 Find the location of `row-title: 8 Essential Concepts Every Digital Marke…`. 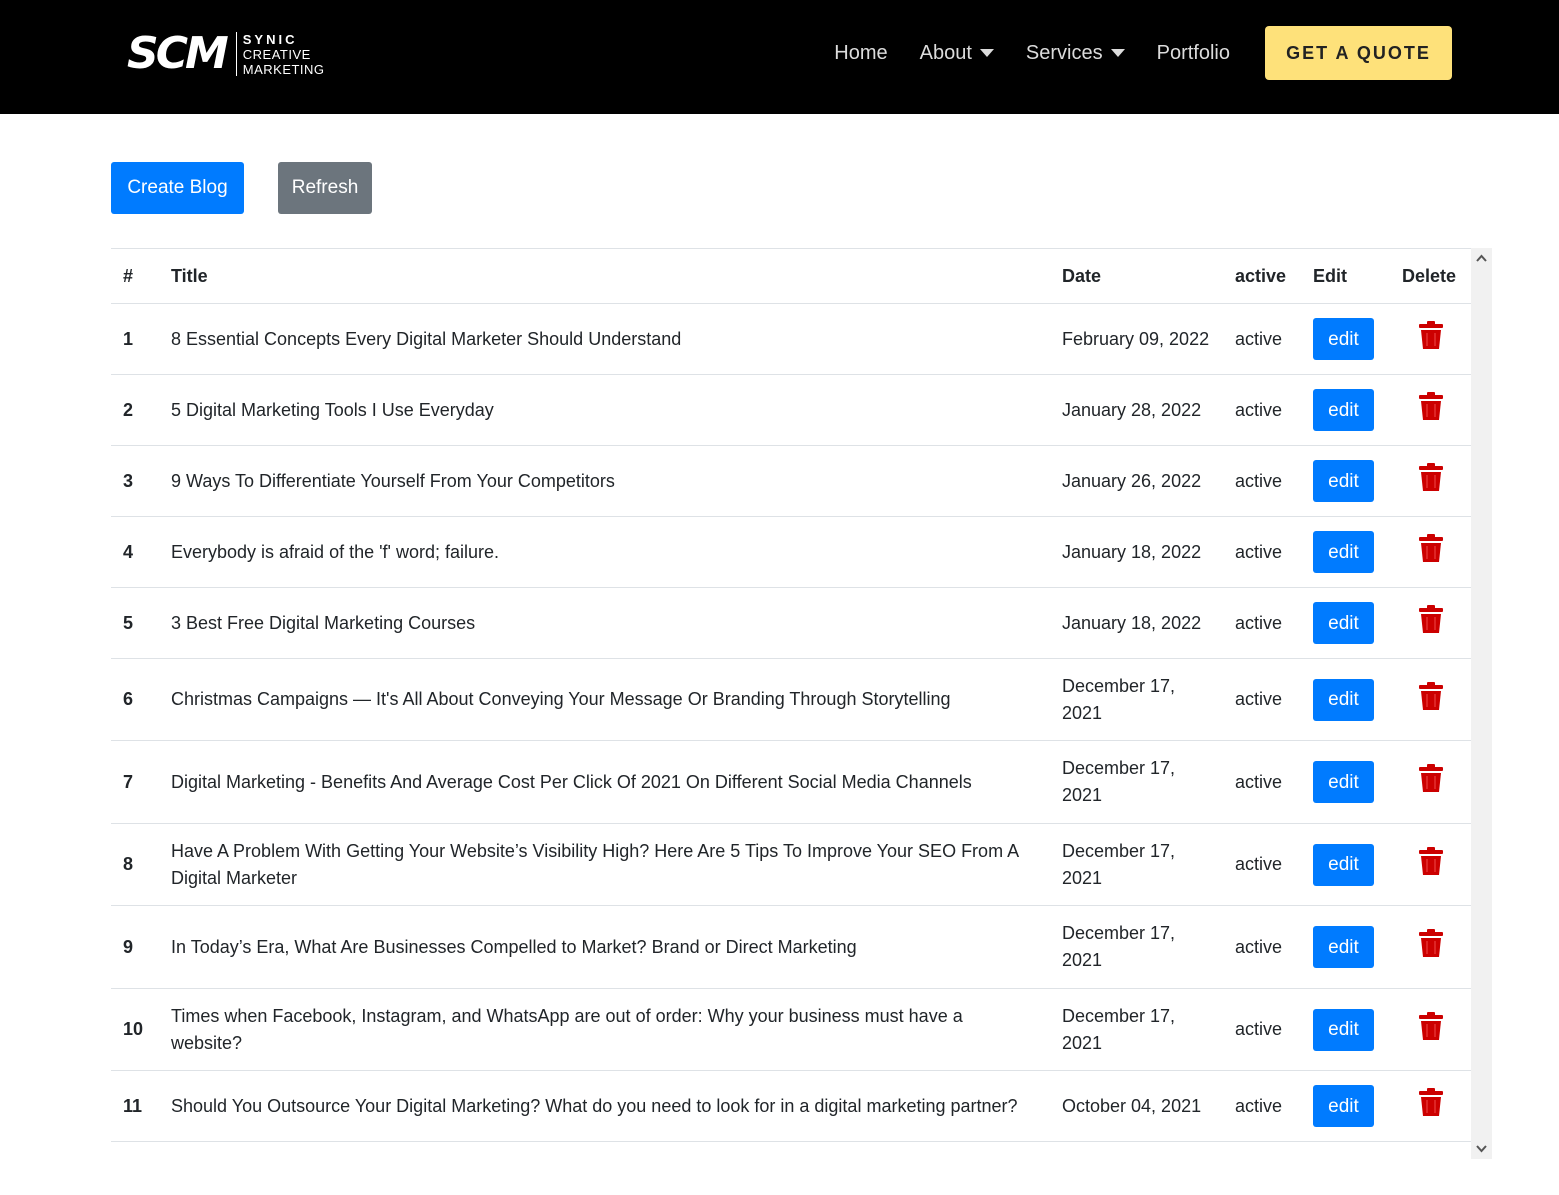

row-title: 8 Essential Concepts Every Digital Marke… is located at coordinates (604, 339).